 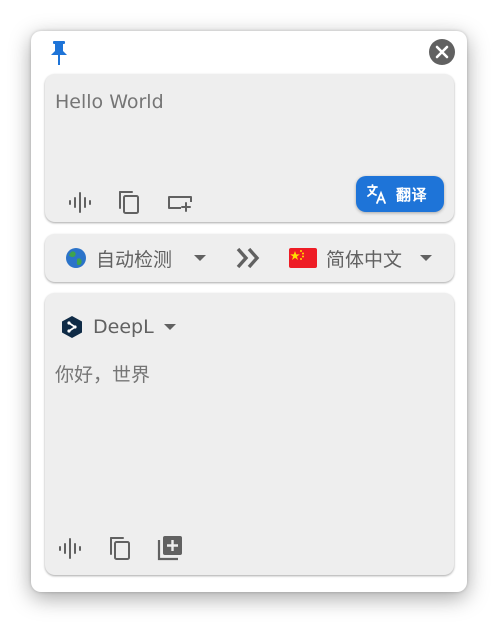 I want to click on insert-icon, so click(x=180, y=204).